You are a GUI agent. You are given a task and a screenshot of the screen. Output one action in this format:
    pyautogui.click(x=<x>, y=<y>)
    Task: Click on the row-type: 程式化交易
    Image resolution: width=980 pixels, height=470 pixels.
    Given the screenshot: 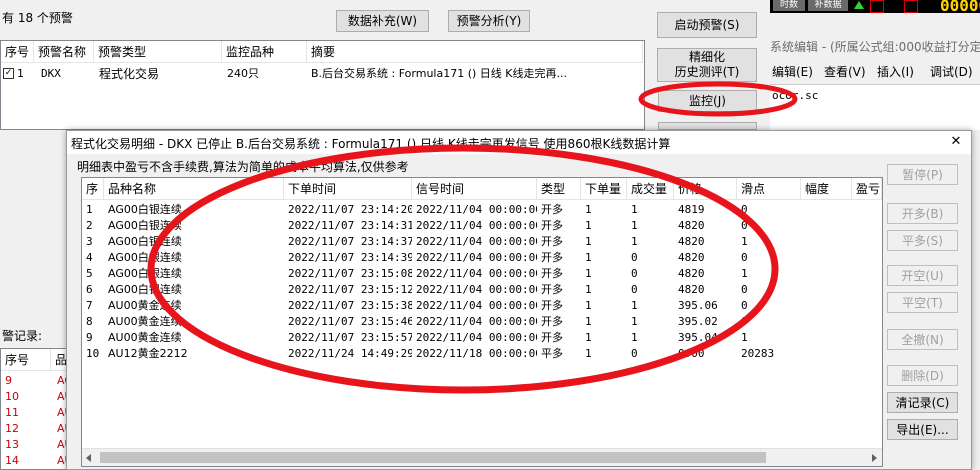 What is the action you would take?
    pyautogui.click(x=129, y=74)
    